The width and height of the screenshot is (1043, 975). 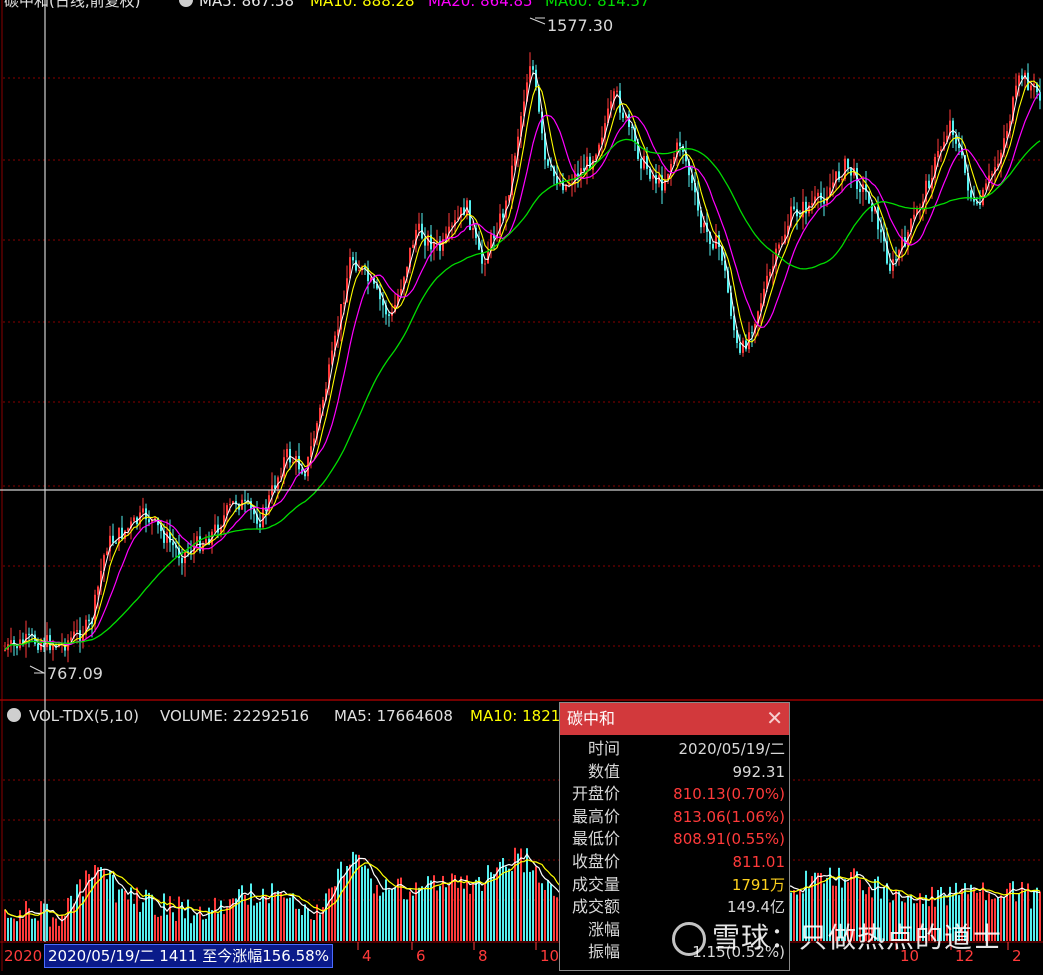 What do you see at coordinates (362, 5) in the screenshot?
I see `header-ma10: MA10: 888.28` at bounding box center [362, 5].